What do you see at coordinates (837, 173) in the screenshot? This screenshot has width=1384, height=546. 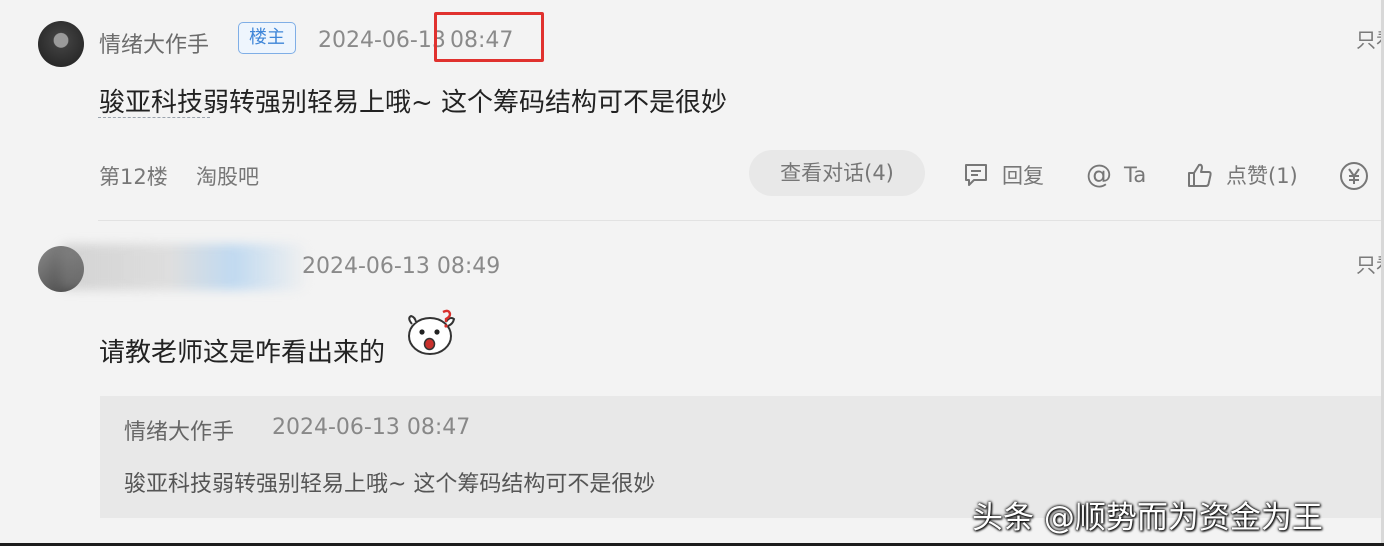 I see `view-dialog-button: 查看对话(4)` at bounding box center [837, 173].